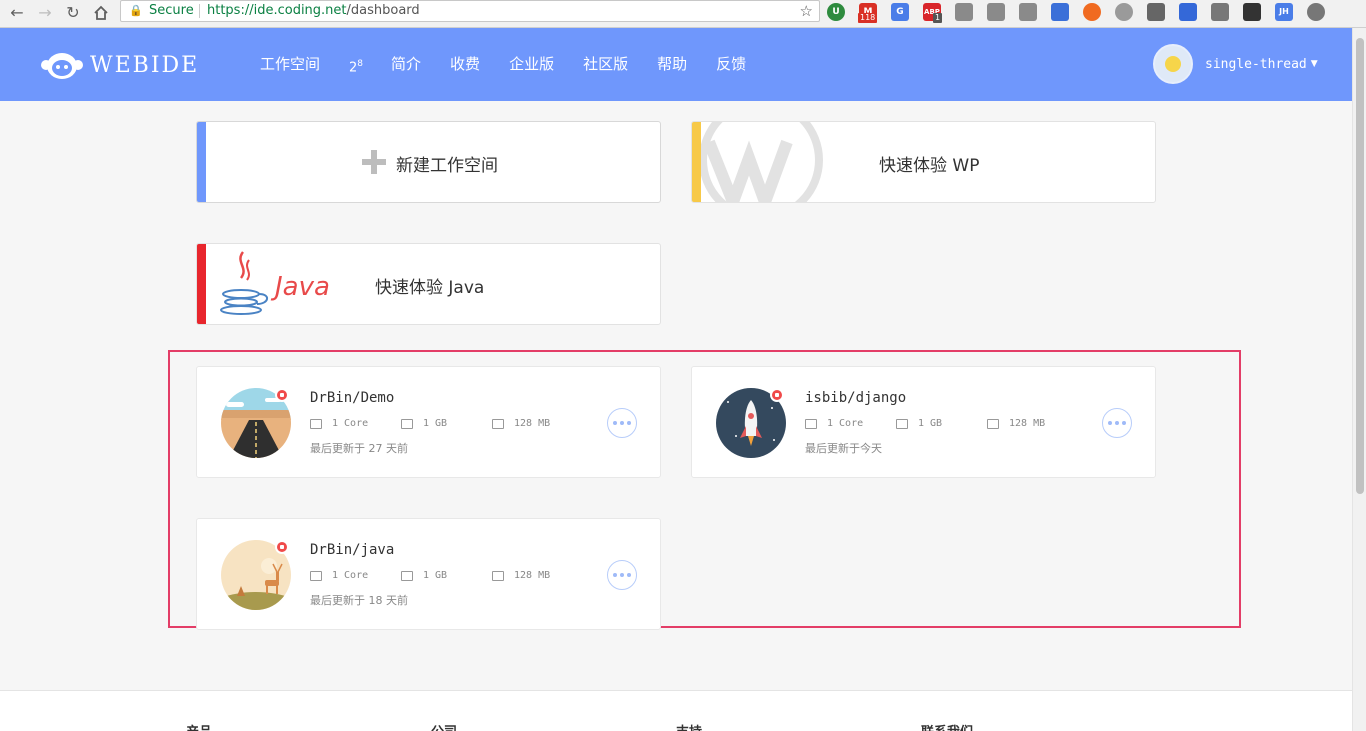  What do you see at coordinates (855, 398) in the screenshot?
I see `workspace-name: isbib/django` at bounding box center [855, 398].